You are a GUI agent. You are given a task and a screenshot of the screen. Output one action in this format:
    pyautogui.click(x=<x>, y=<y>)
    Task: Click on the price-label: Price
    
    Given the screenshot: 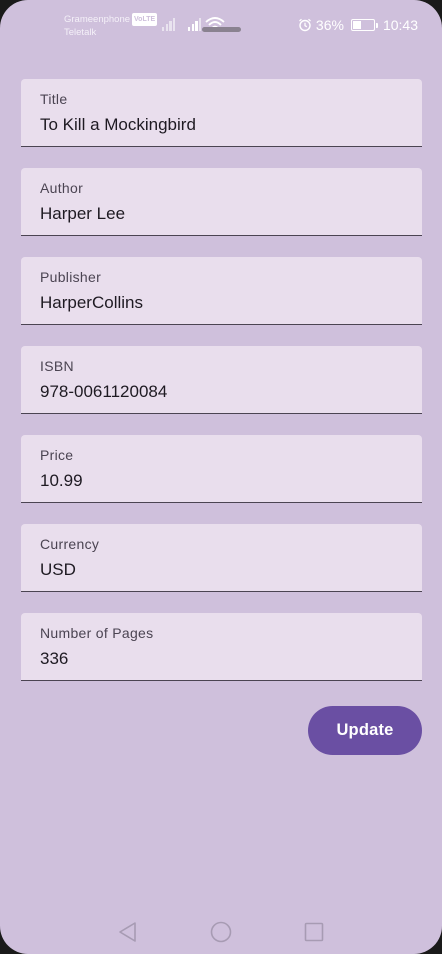 What is the action you would take?
    pyautogui.click(x=57, y=455)
    